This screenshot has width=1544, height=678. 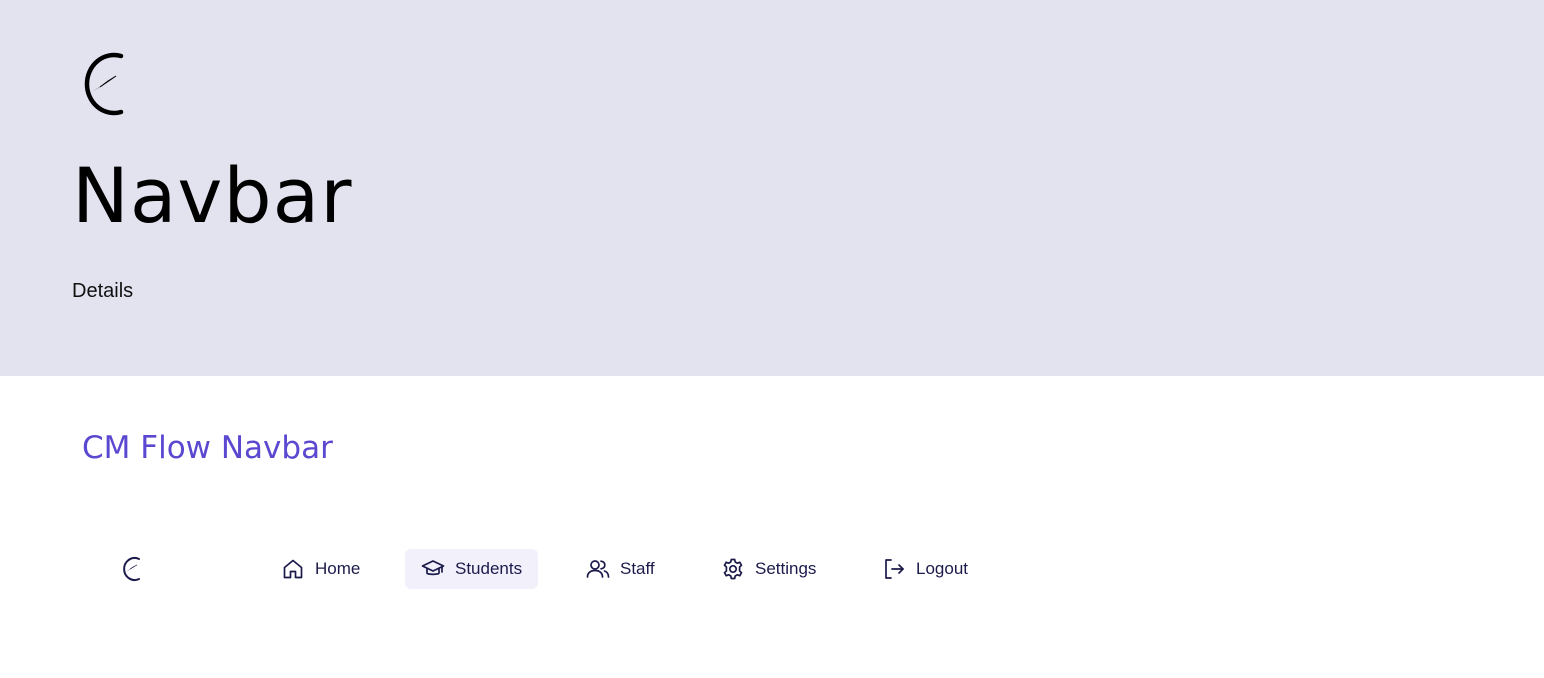 What do you see at coordinates (733, 569) in the screenshot?
I see `gear-icon` at bounding box center [733, 569].